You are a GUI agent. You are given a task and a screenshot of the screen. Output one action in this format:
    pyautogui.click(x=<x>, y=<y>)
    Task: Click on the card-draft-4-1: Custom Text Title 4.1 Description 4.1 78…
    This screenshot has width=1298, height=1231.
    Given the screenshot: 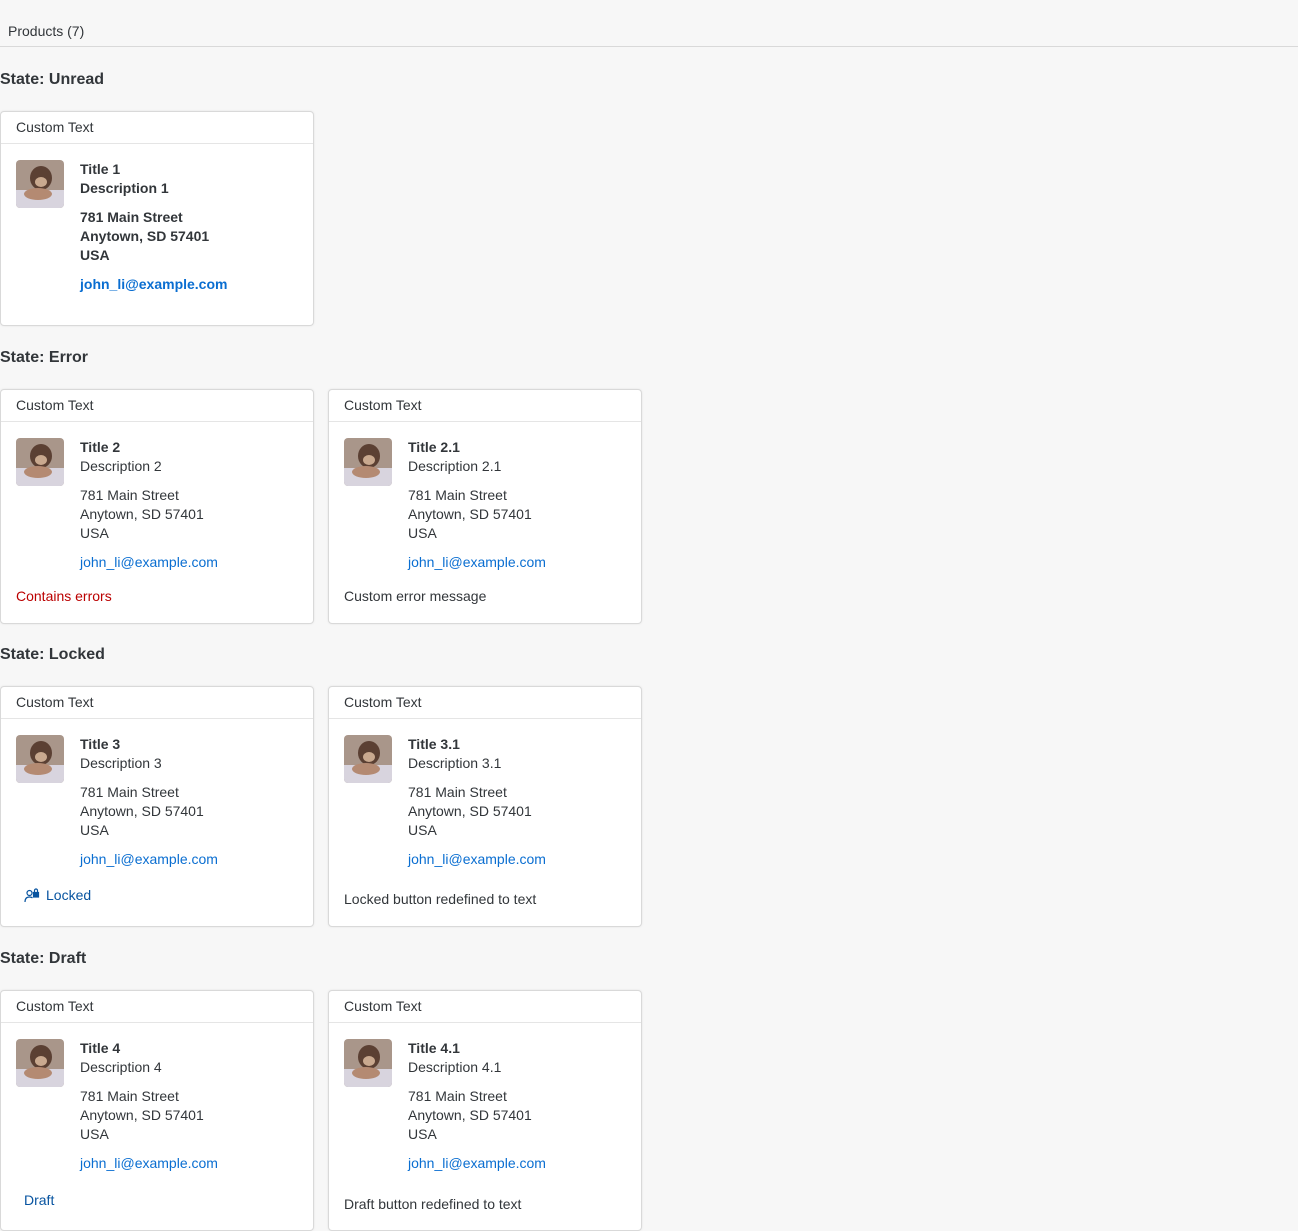 What is the action you would take?
    pyautogui.click(x=485, y=1110)
    